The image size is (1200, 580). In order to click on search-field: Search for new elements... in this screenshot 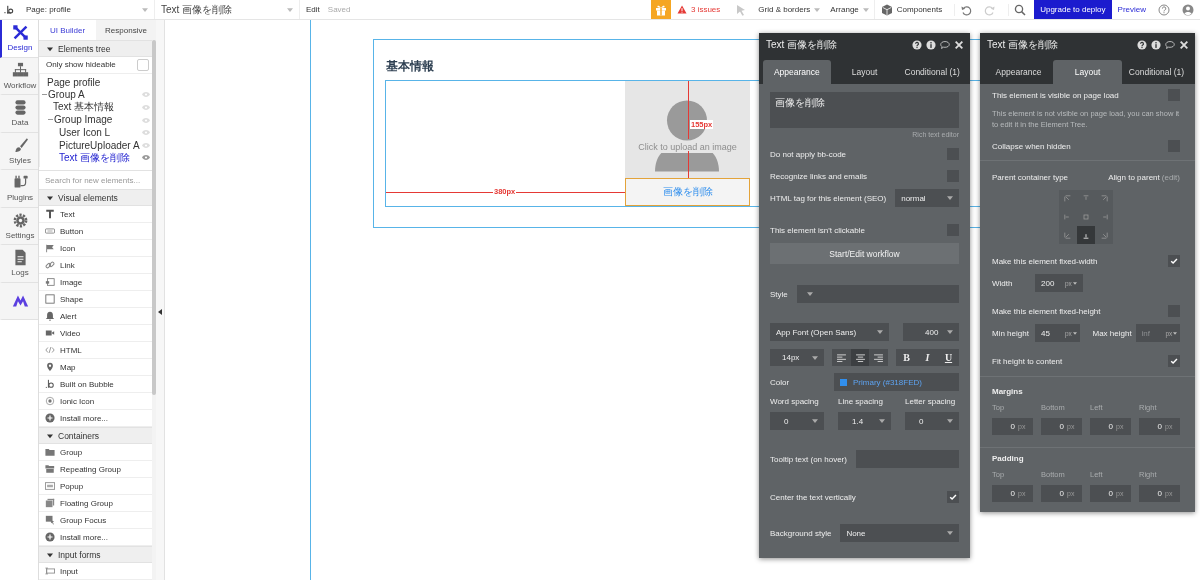, I will do `click(95, 179)`.